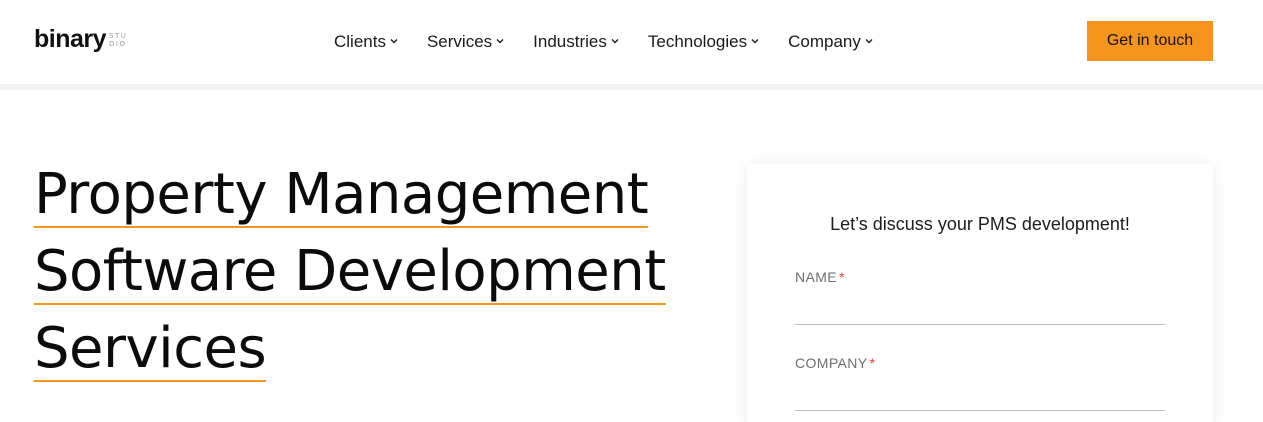  Describe the element at coordinates (980, 310) in the screenshot. I see `name-field` at that location.